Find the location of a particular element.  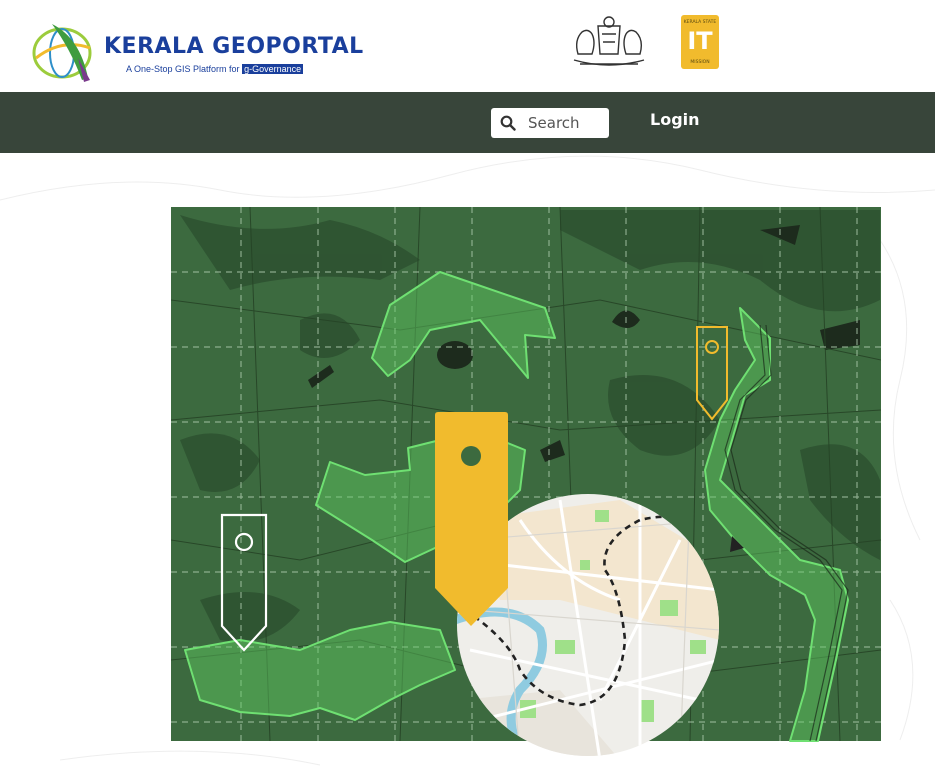

search-icon is located at coordinates (508, 123).